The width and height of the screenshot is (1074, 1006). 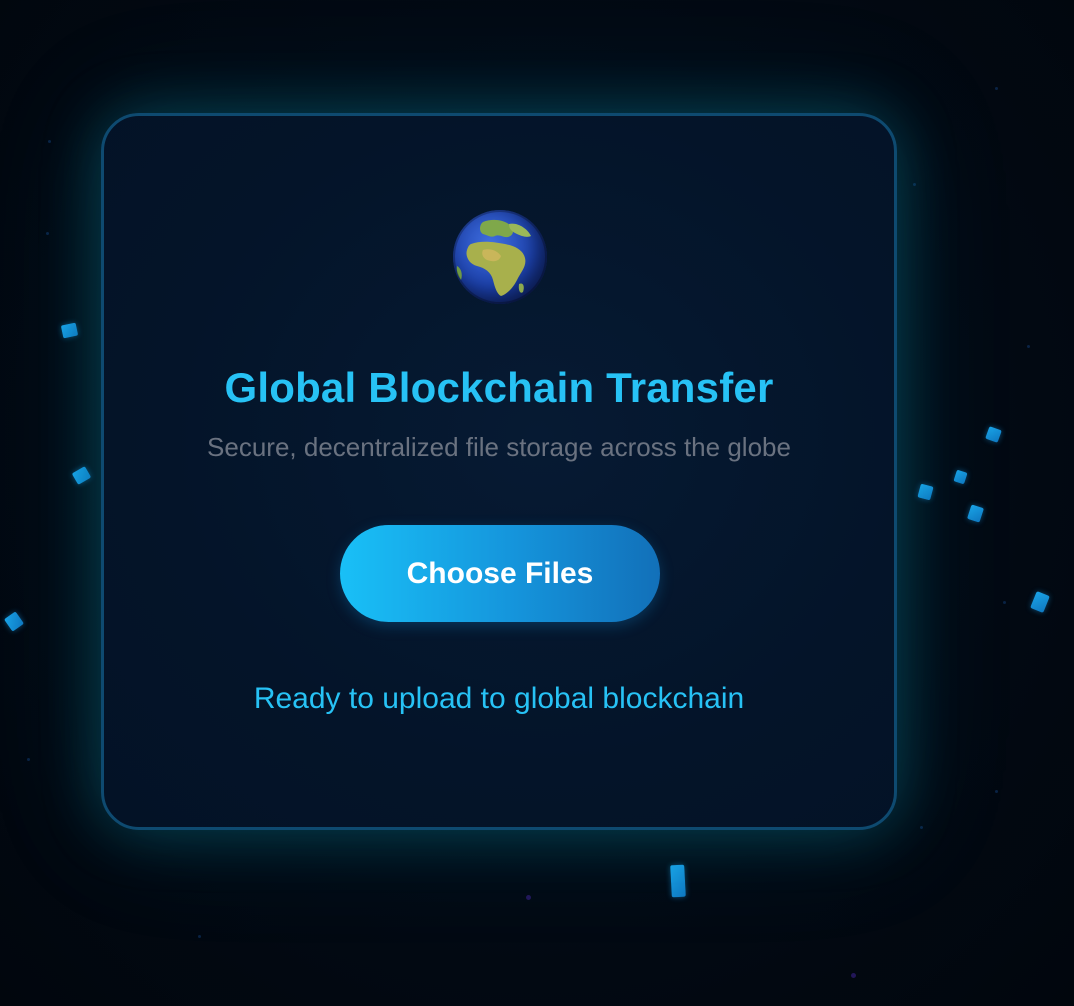 What do you see at coordinates (500, 573) in the screenshot?
I see `choose-files-button: Choose Files` at bounding box center [500, 573].